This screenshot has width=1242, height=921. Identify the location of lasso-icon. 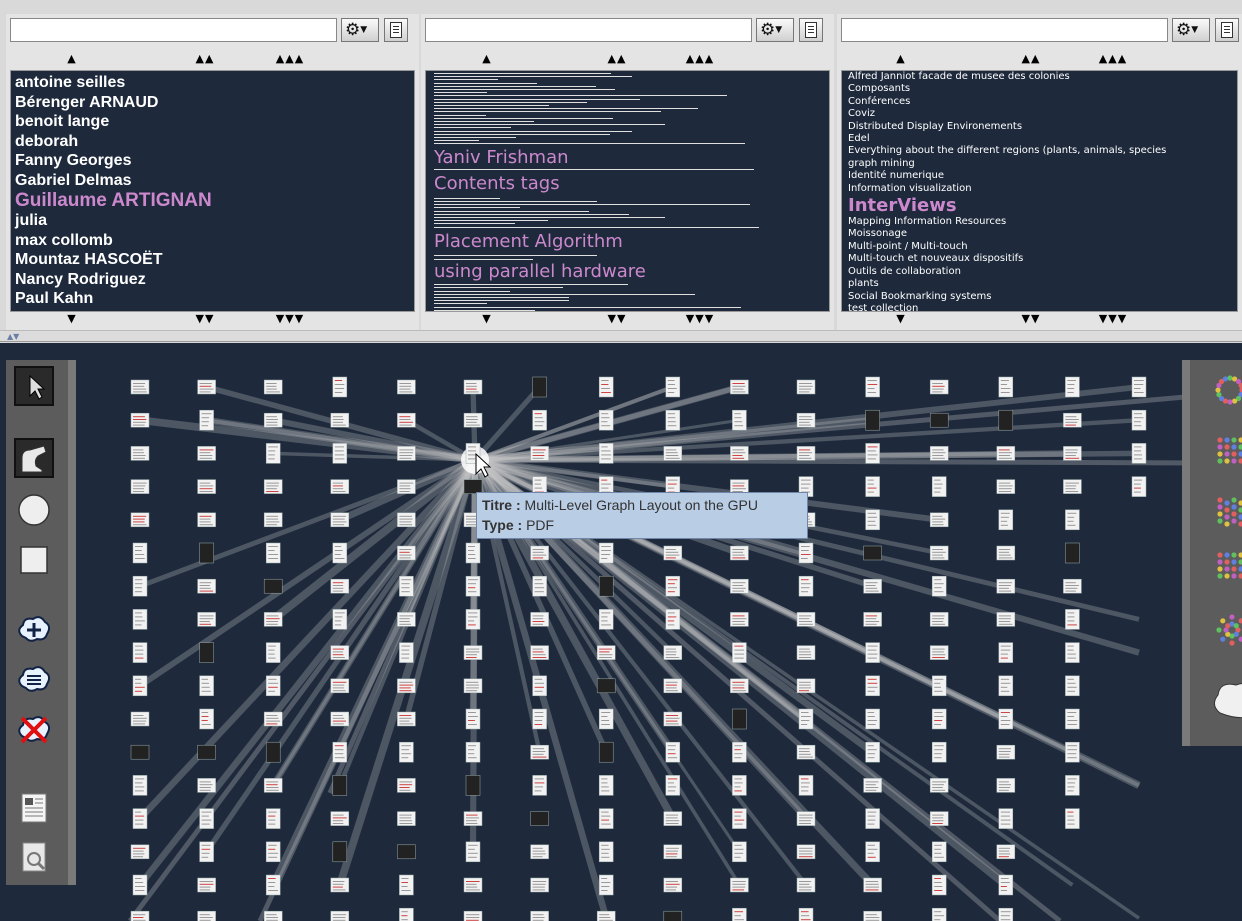
(34, 458).